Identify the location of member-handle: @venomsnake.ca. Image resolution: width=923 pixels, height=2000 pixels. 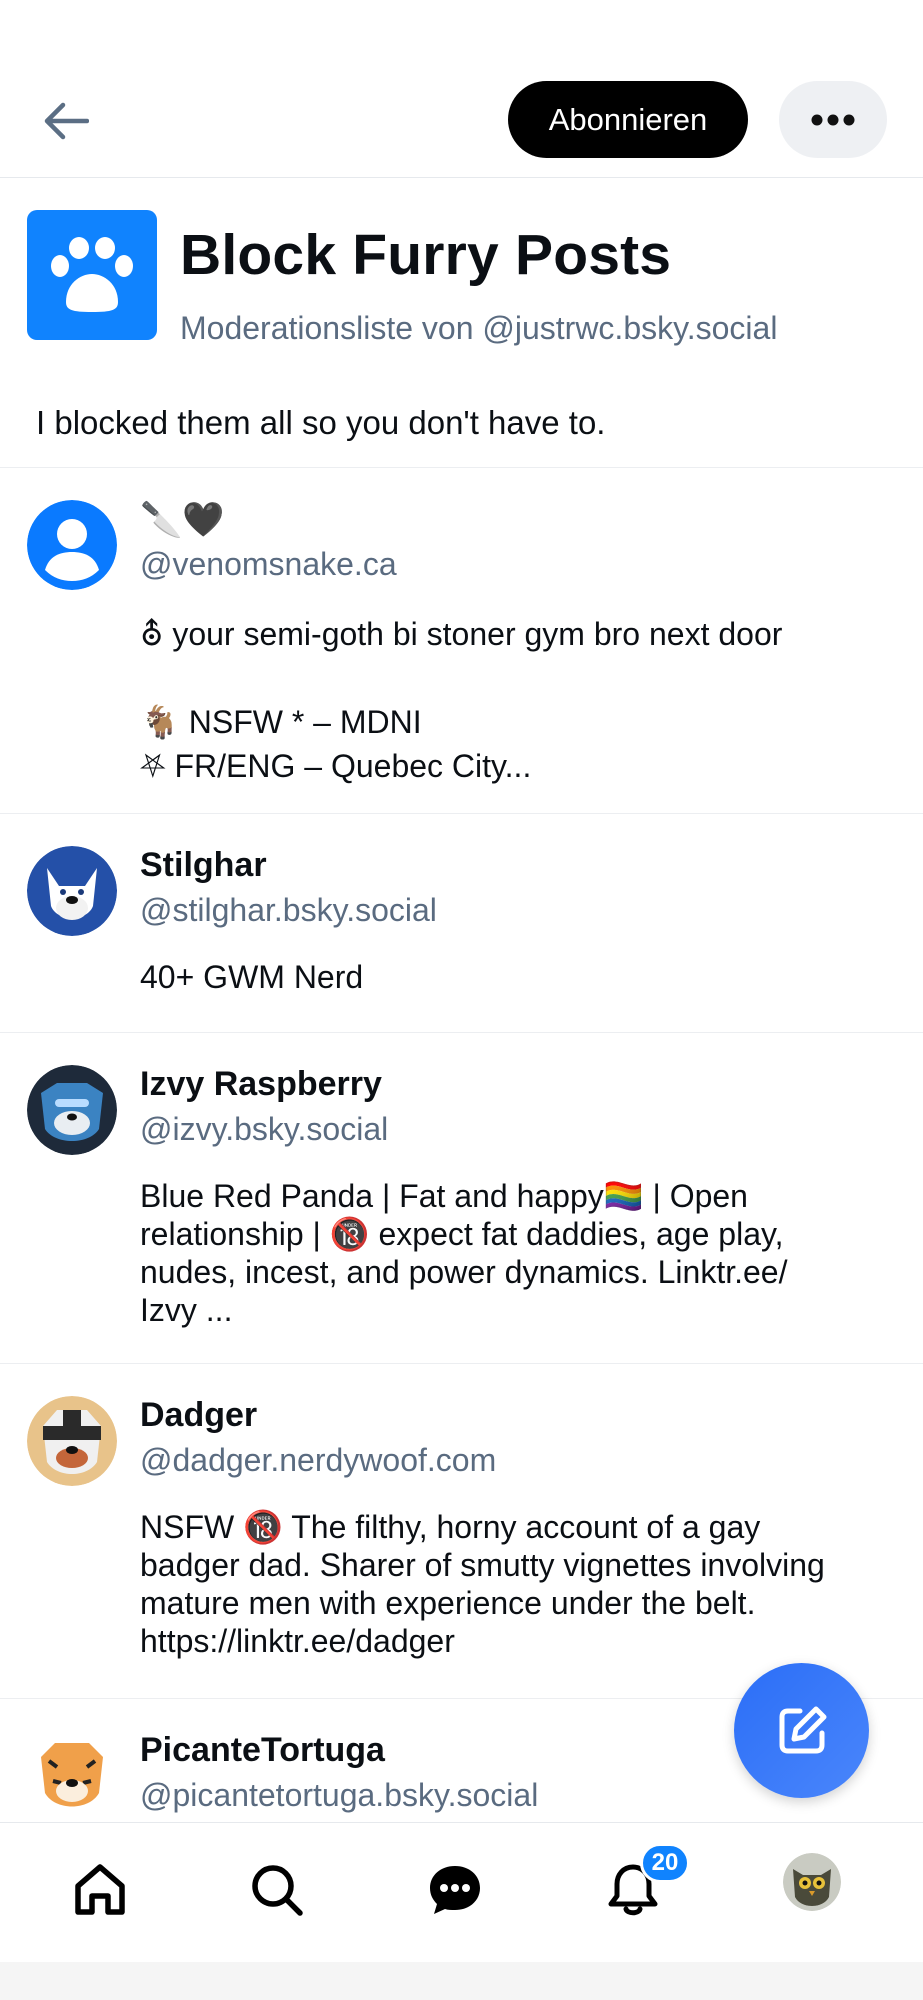
(268, 564).